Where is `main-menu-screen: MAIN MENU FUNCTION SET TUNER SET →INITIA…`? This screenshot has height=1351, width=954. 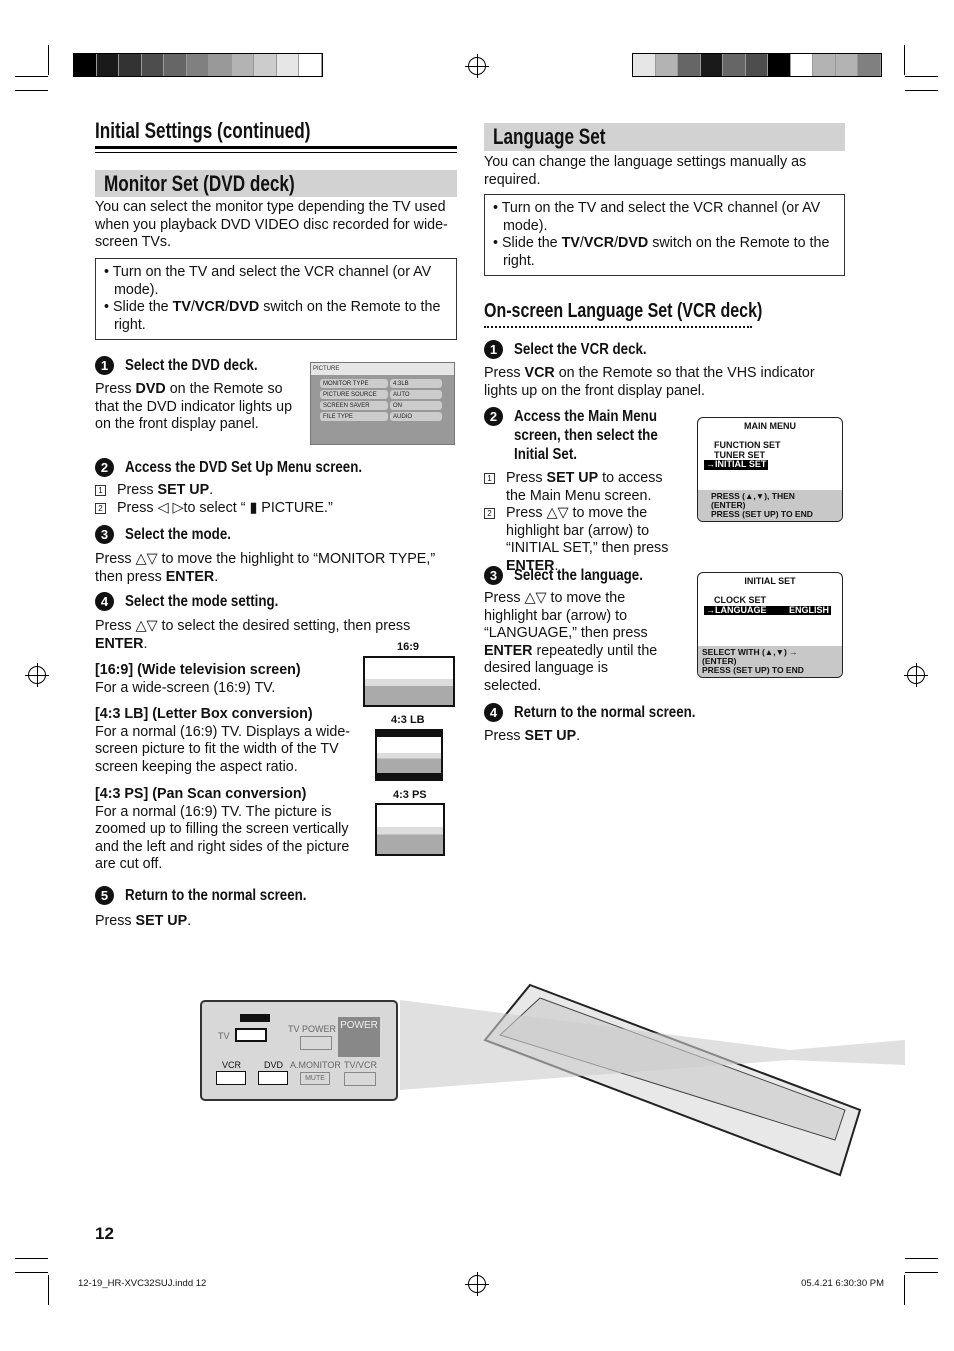 main-menu-screen: MAIN MENU FUNCTION SET TUNER SET →INITIA… is located at coordinates (770, 469).